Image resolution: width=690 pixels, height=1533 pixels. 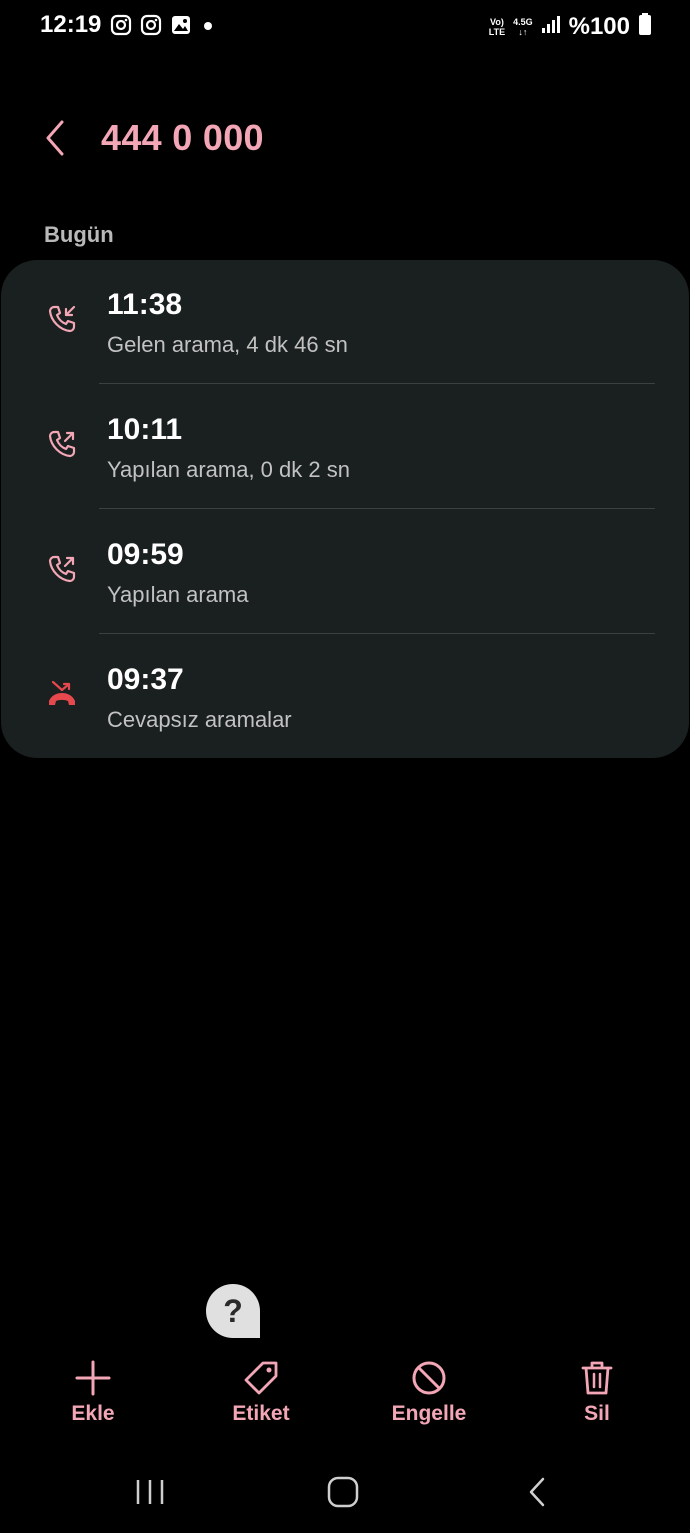 I want to click on signal-icon, so click(x=551, y=26).